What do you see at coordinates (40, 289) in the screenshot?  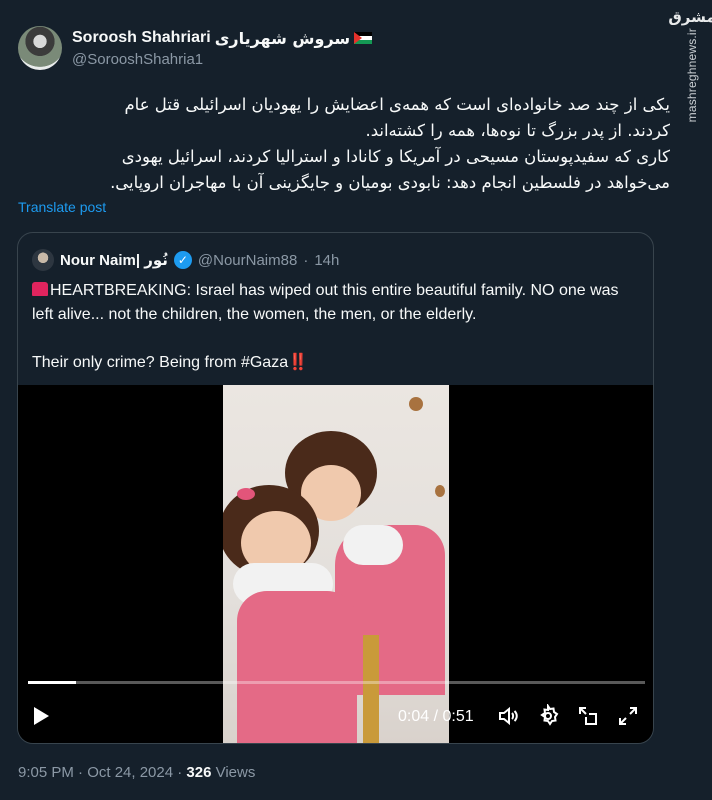 I see `siren-icon` at bounding box center [40, 289].